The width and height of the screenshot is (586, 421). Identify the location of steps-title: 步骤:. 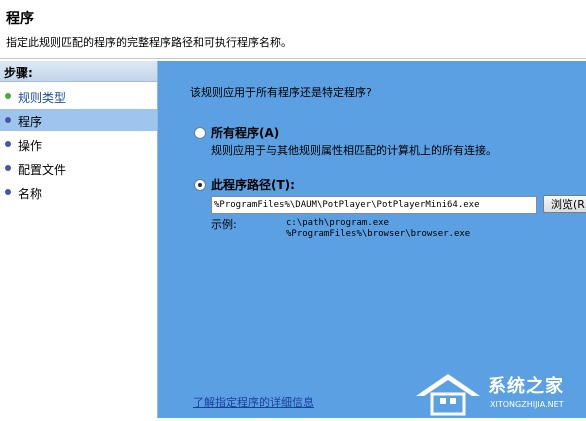
(18, 73).